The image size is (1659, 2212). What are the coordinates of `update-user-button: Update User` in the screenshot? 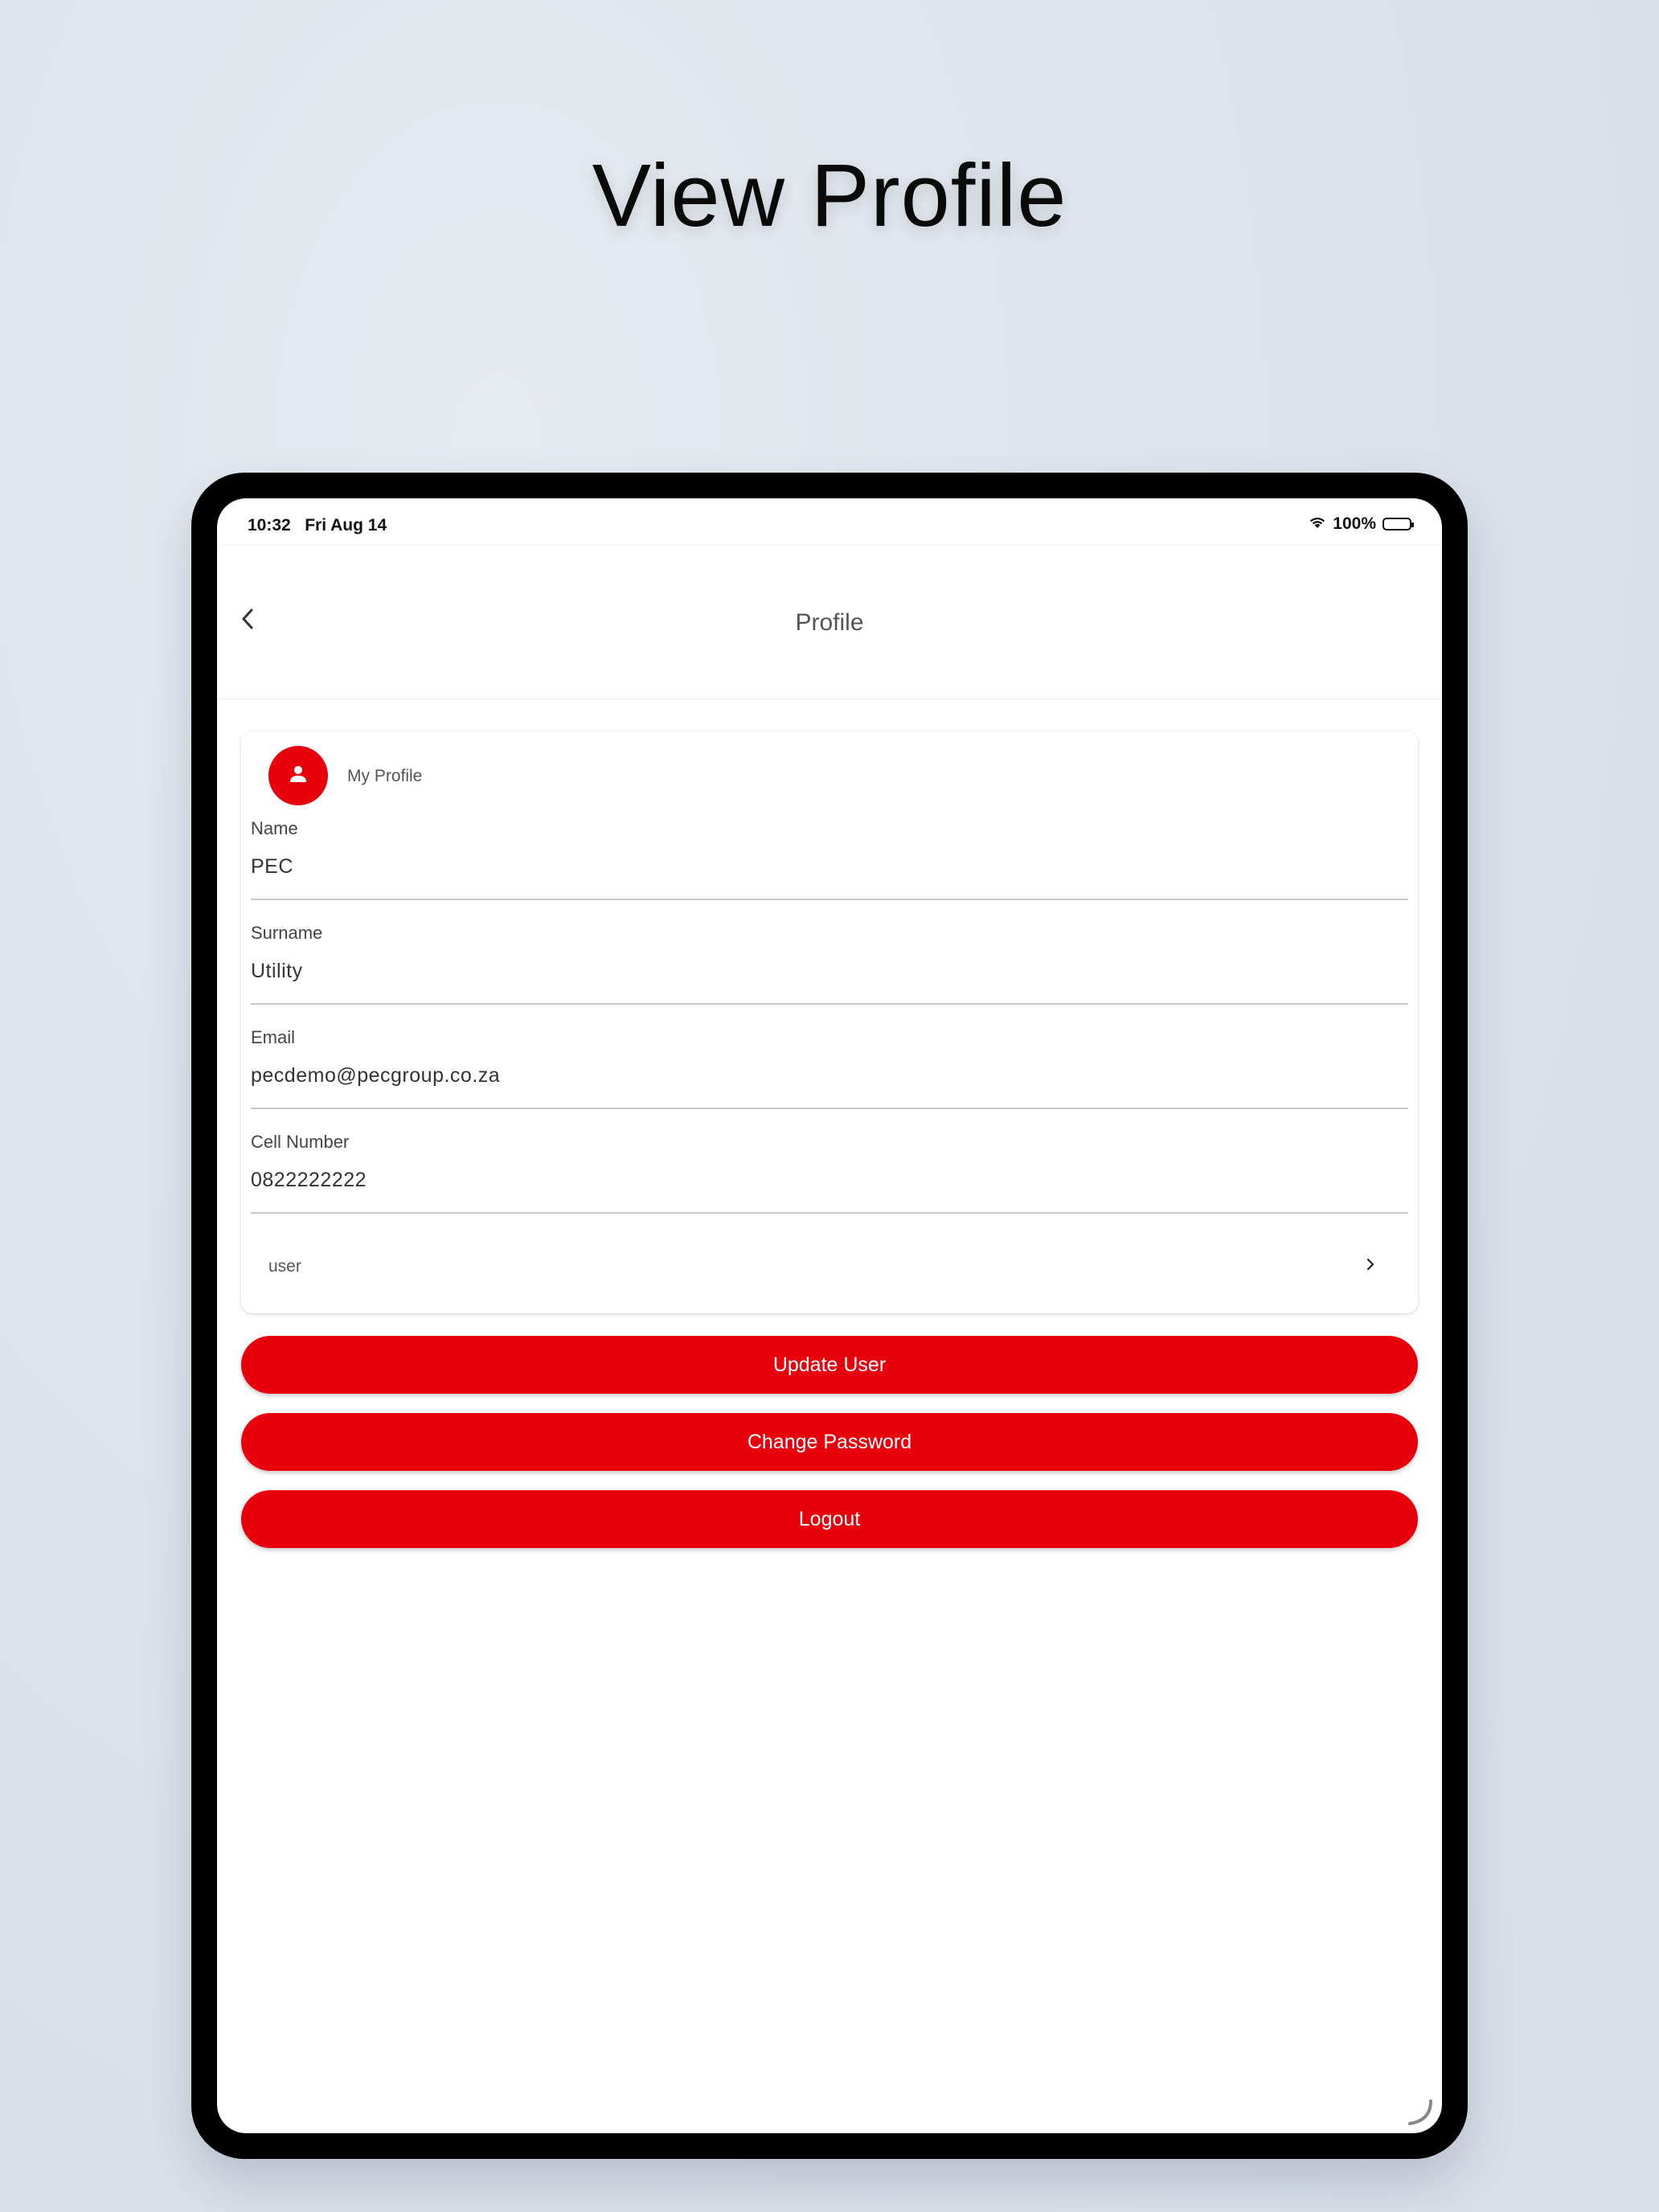 It's located at (829, 1365).